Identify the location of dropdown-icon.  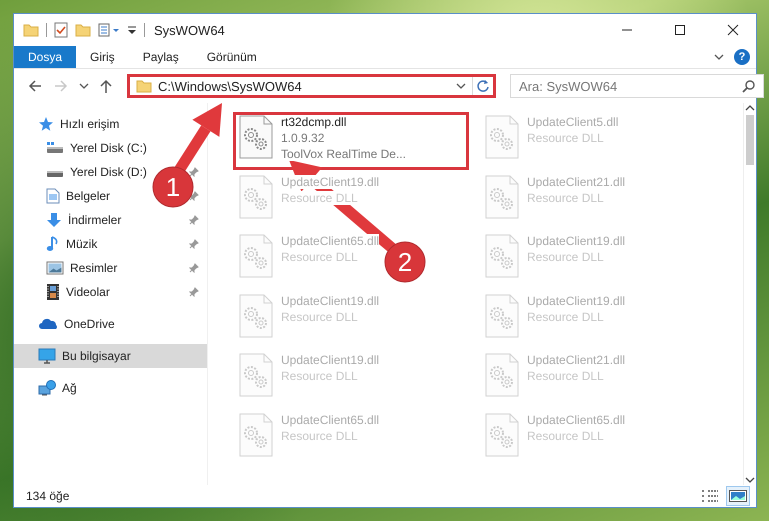
(132, 30).